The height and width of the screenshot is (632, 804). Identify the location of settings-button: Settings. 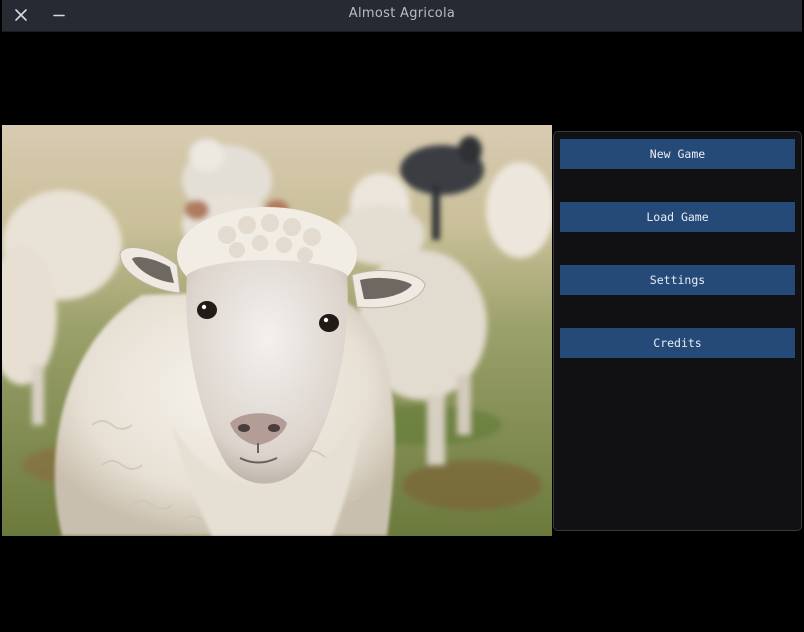
(677, 280).